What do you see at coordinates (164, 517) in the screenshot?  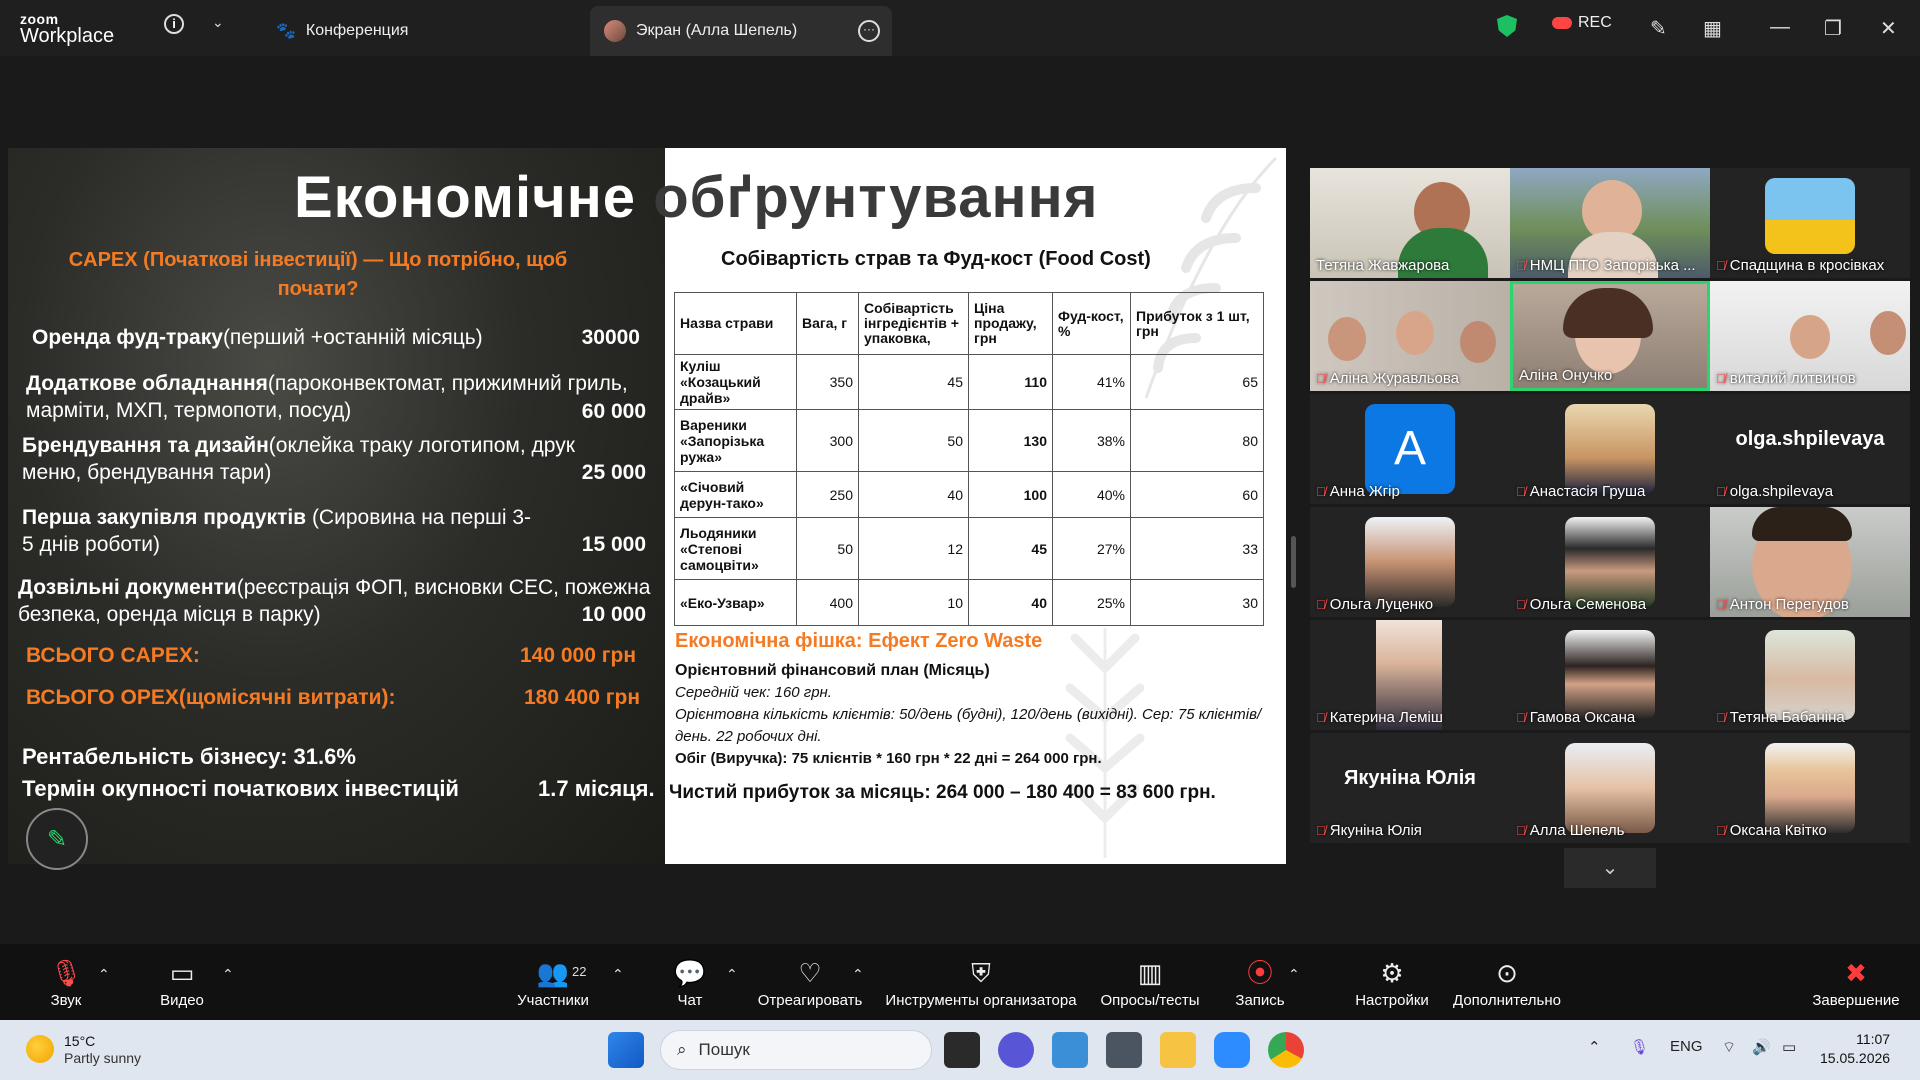 I see `capex-item-title: Перша закупівля продуктів` at bounding box center [164, 517].